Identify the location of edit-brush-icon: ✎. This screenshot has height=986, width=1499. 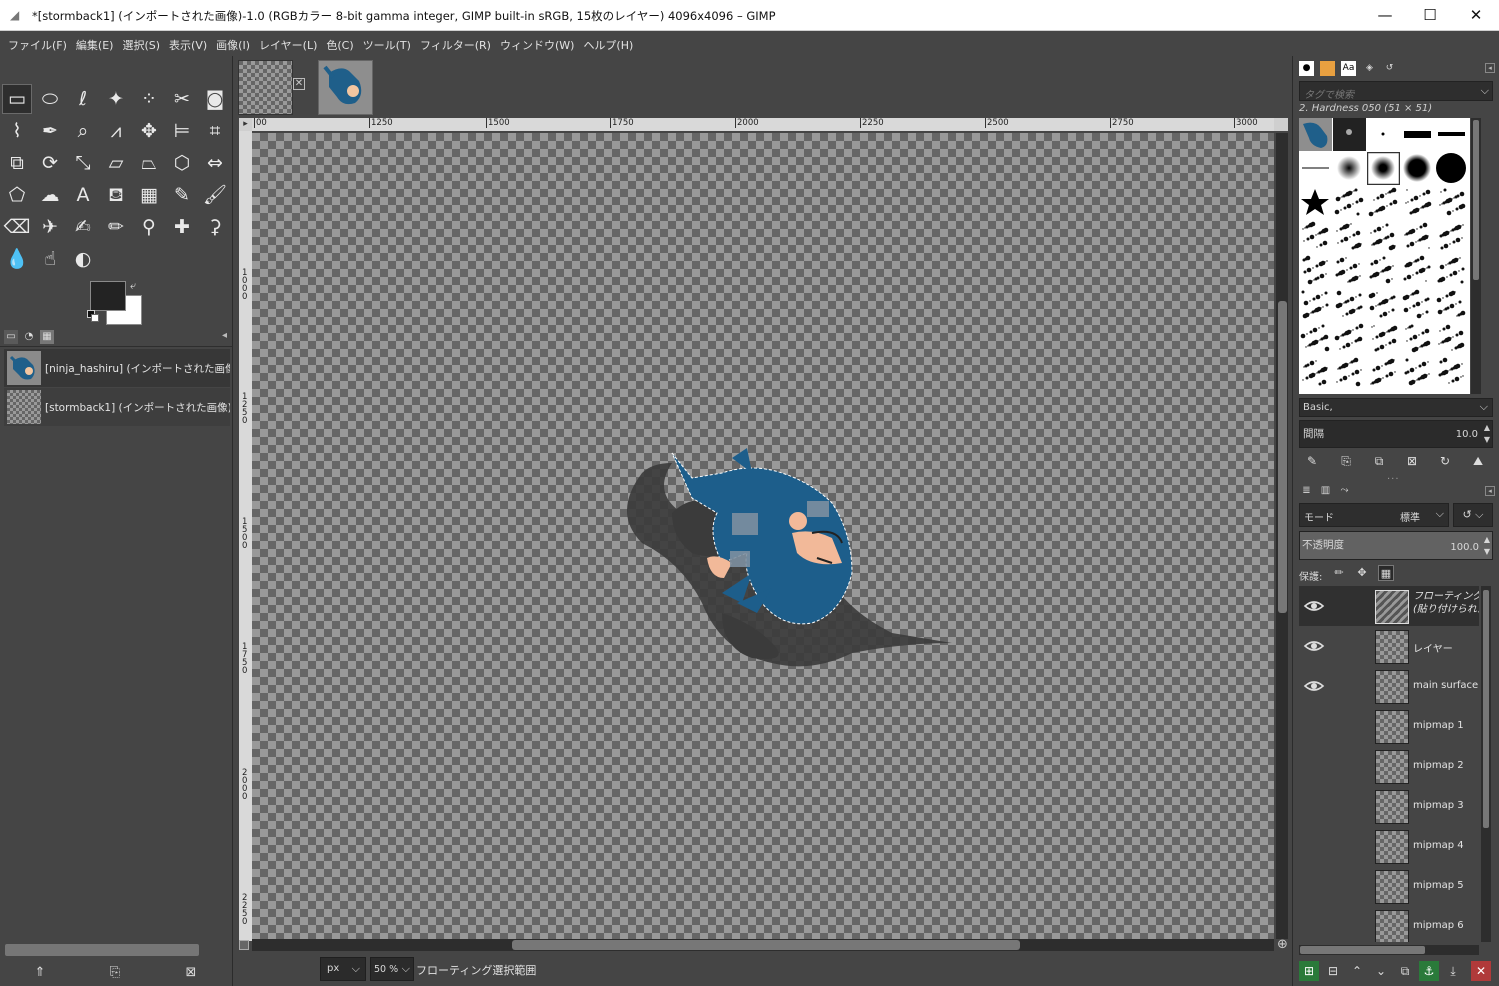
(1312, 461).